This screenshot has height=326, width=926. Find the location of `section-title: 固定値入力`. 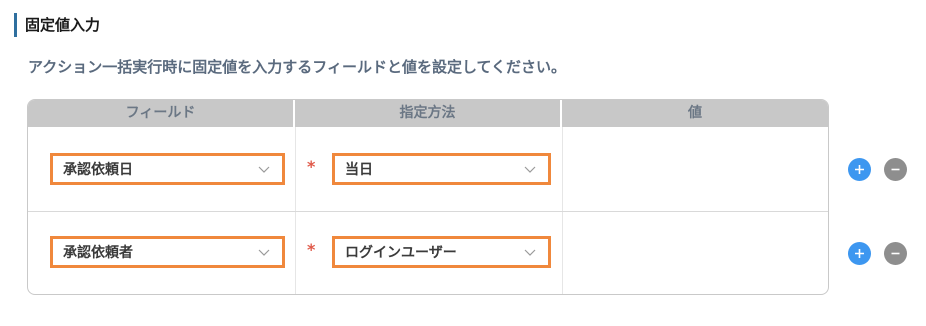

section-title: 固定値入力 is located at coordinates (57, 25).